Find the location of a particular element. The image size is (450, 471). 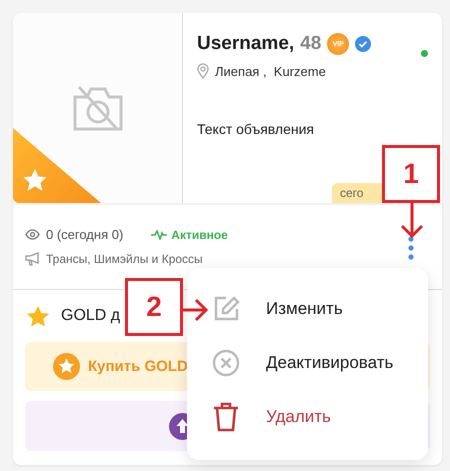

menu-item: Деактивировать is located at coordinates (307, 363).